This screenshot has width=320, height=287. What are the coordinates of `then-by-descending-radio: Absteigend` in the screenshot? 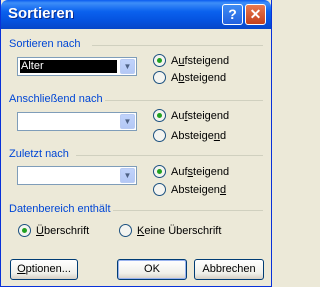 It's located at (189, 135).